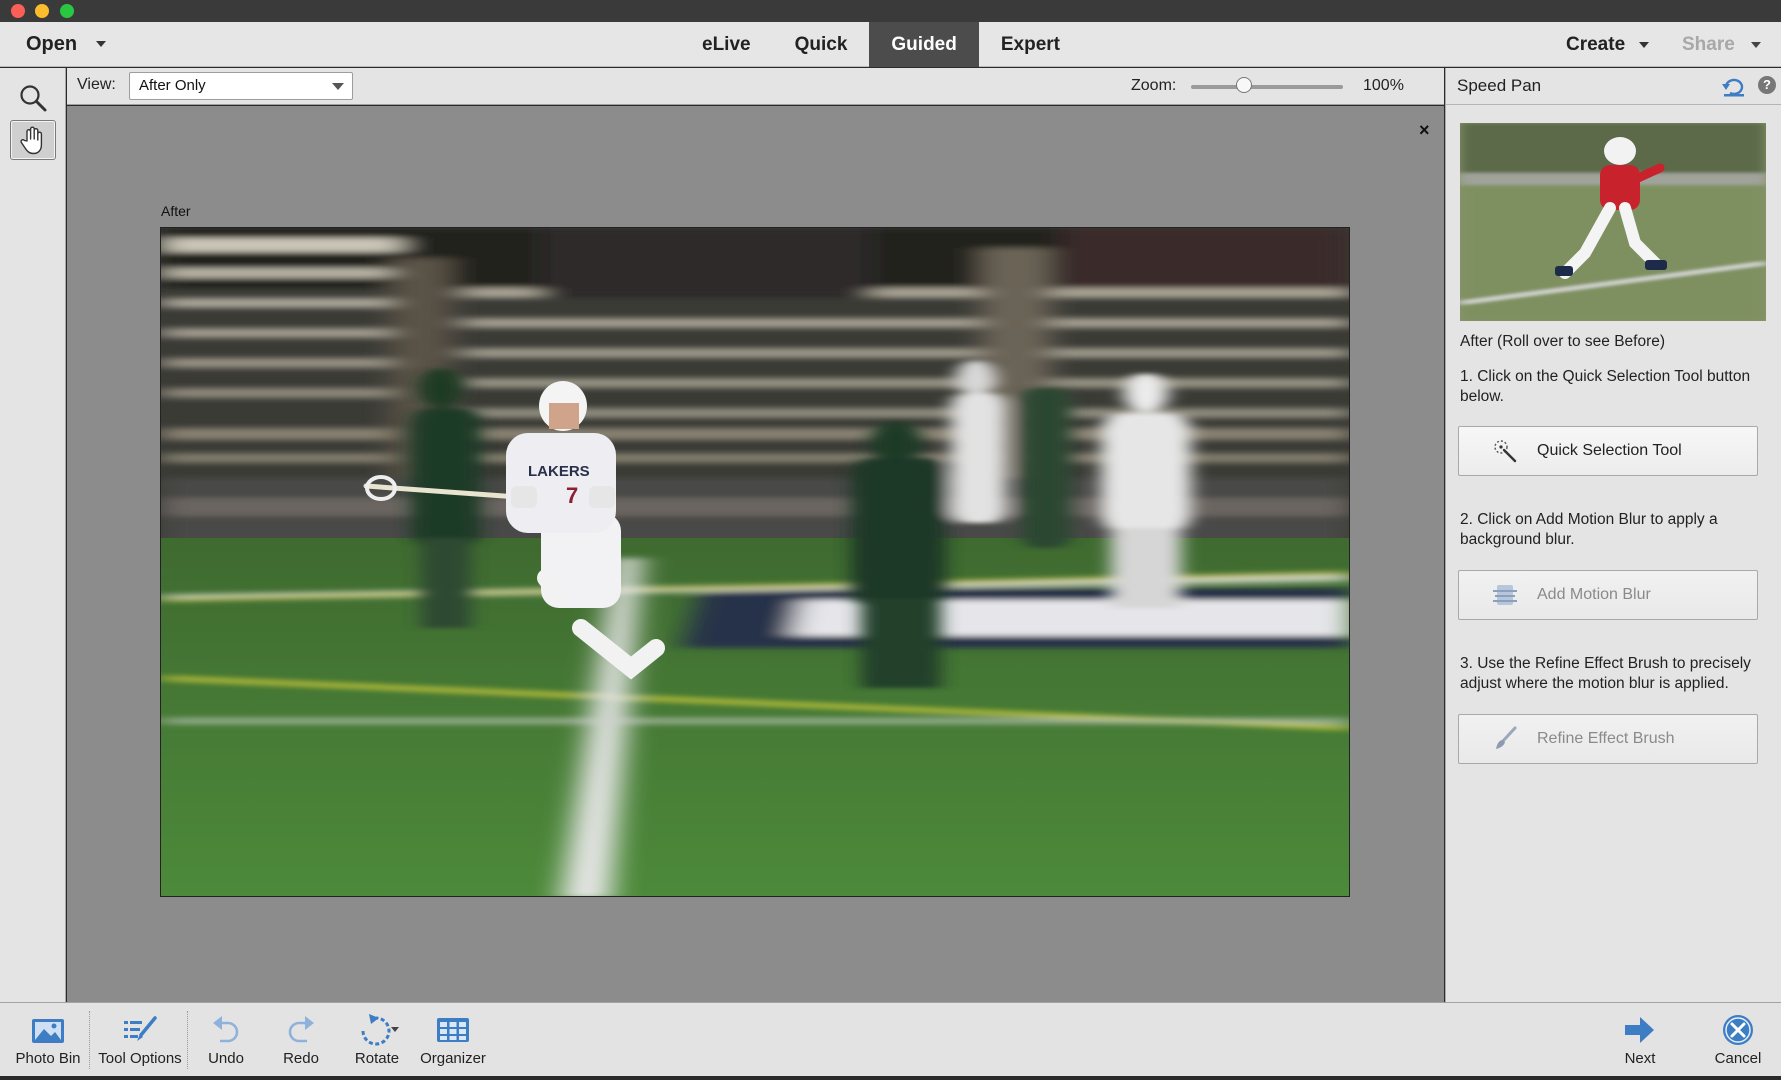 Image resolution: width=1781 pixels, height=1080 pixels. Describe the element at coordinates (338, 86) in the screenshot. I see `chevron-down-icon` at that location.